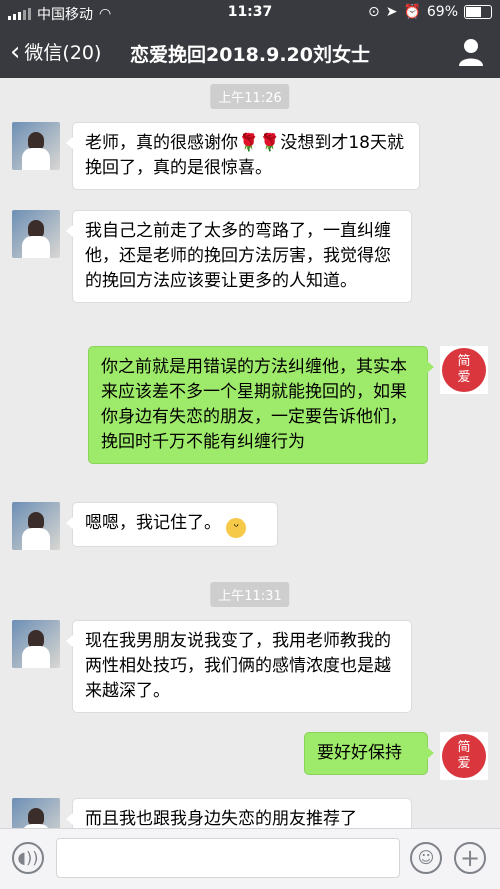 This screenshot has height=889, width=500. Describe the element at coordinates (236, 528) in the screenshot. I see `grin-emoji-icon: ᵕ` at that location.